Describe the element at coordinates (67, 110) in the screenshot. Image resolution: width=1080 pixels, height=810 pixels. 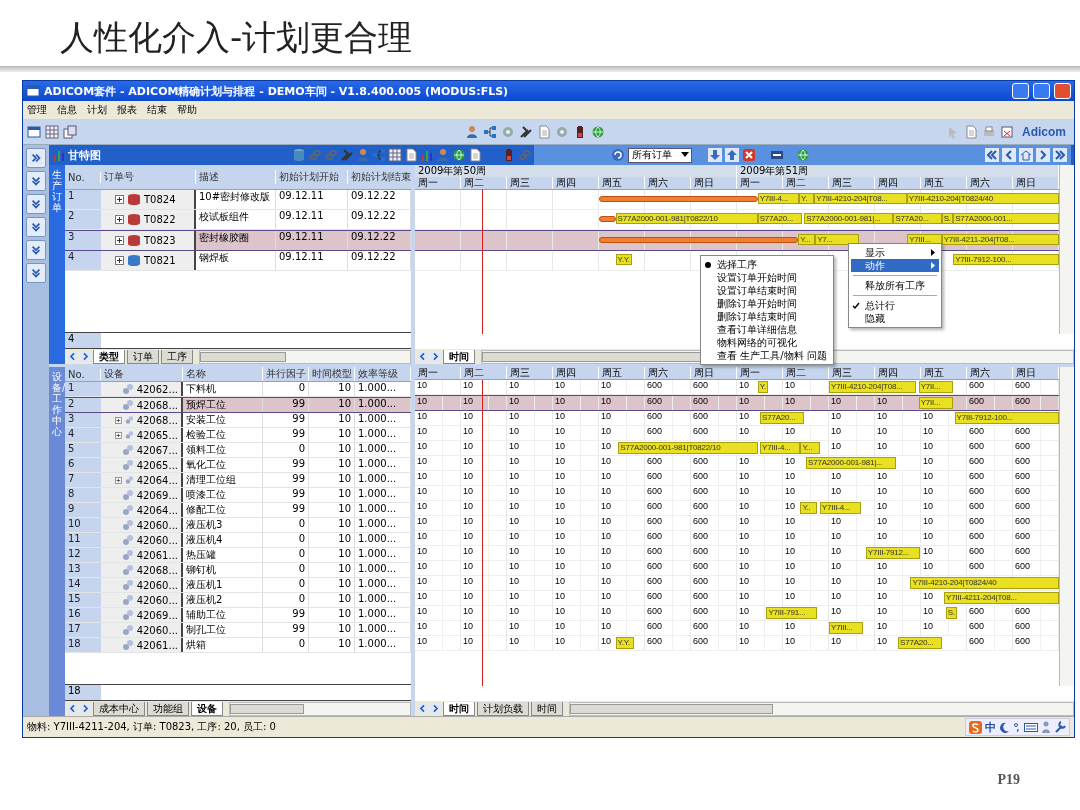
I see `menu-item: 信息` at that location.